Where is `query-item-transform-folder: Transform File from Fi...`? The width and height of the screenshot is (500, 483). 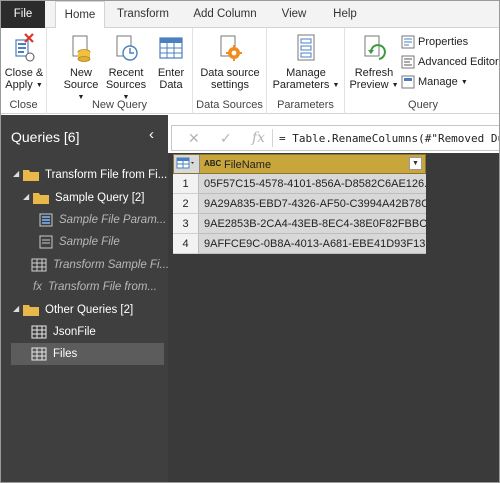
query-item-transform-folder: Transform File from Fi... is located at coordinates (95, 175).